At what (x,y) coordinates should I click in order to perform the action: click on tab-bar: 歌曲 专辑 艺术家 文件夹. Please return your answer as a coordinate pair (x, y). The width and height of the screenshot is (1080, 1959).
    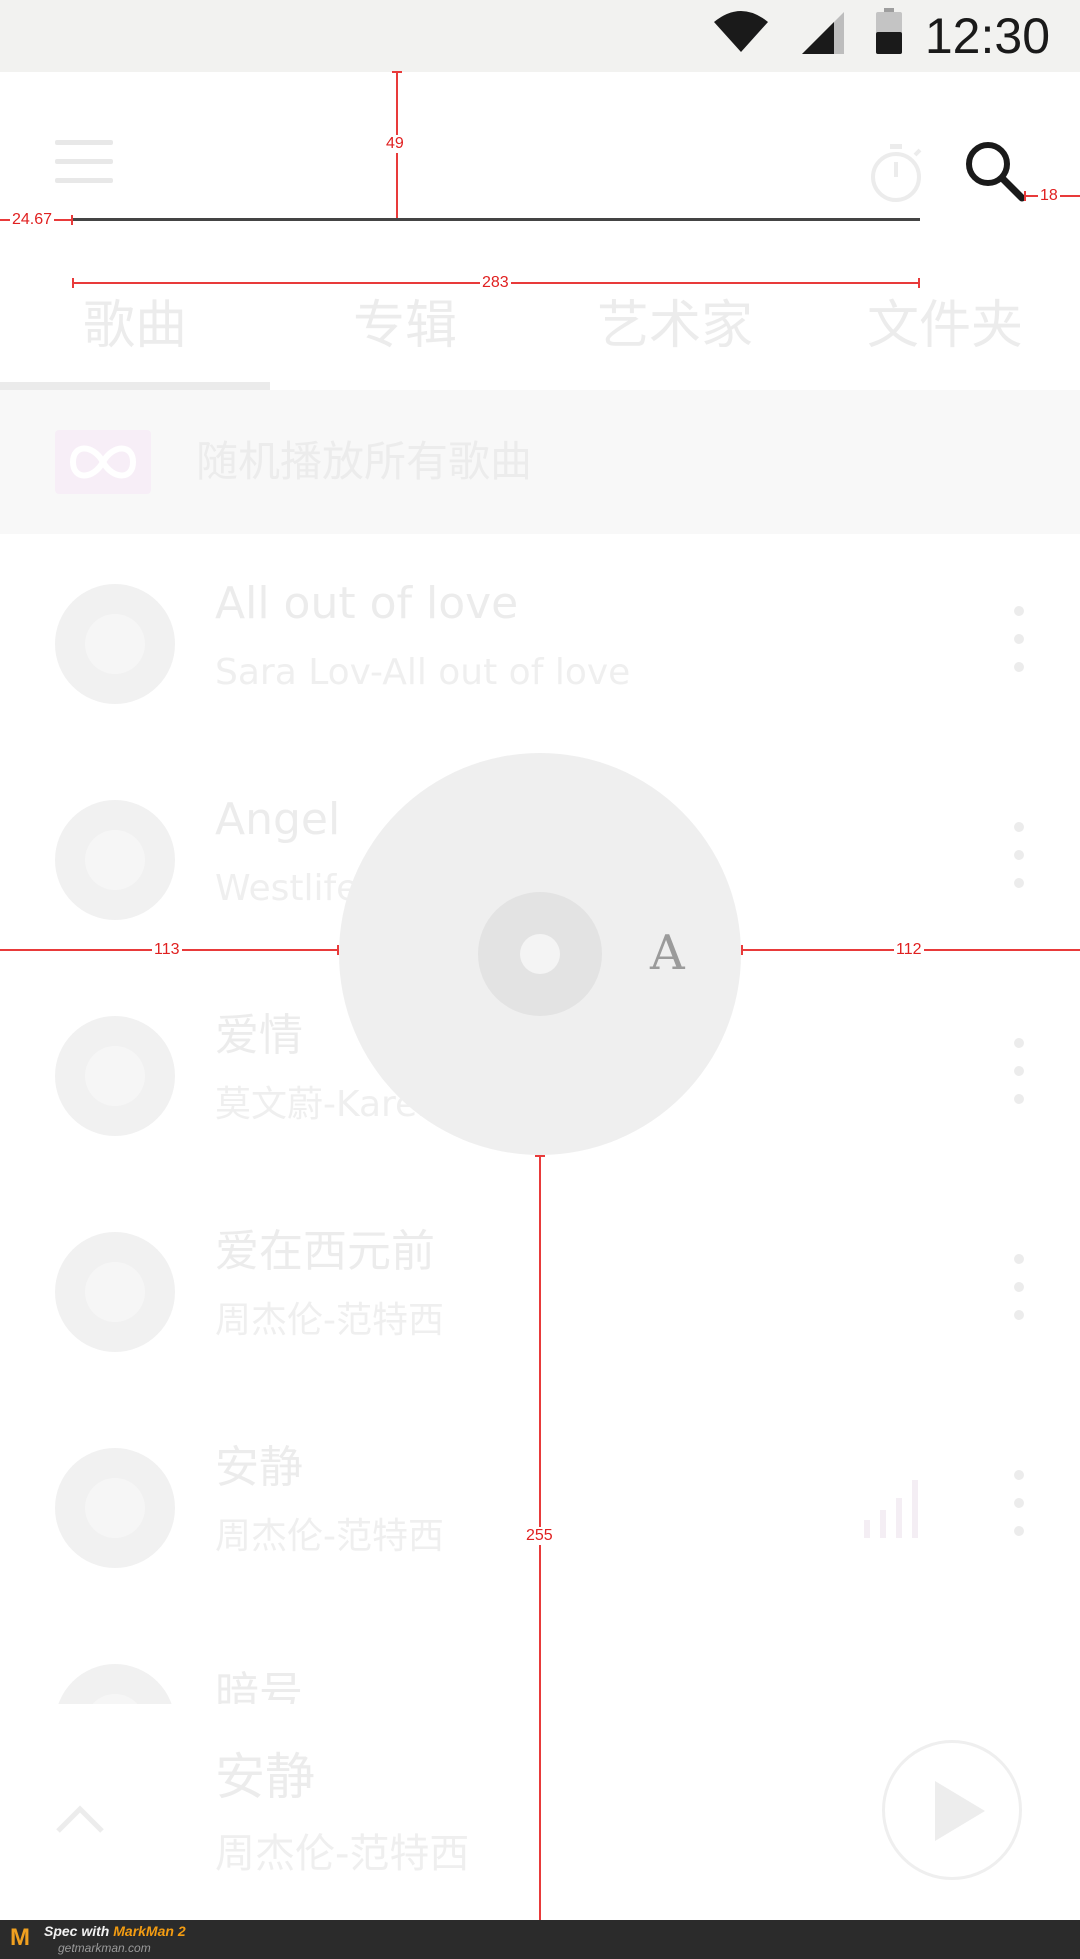
    Looking at the image, I should click on (540, 332).